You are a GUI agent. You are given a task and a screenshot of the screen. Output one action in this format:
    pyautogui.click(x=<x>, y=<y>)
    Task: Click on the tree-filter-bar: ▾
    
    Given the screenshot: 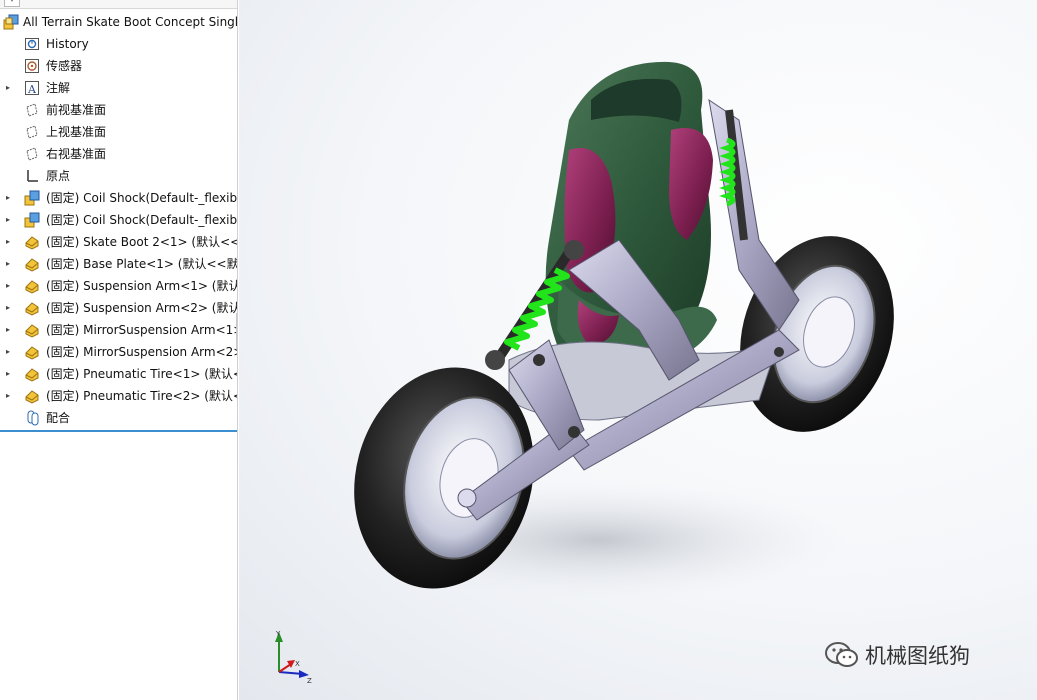 What is the action you would take?
    pyautogui.click(x=118, y=4)
    